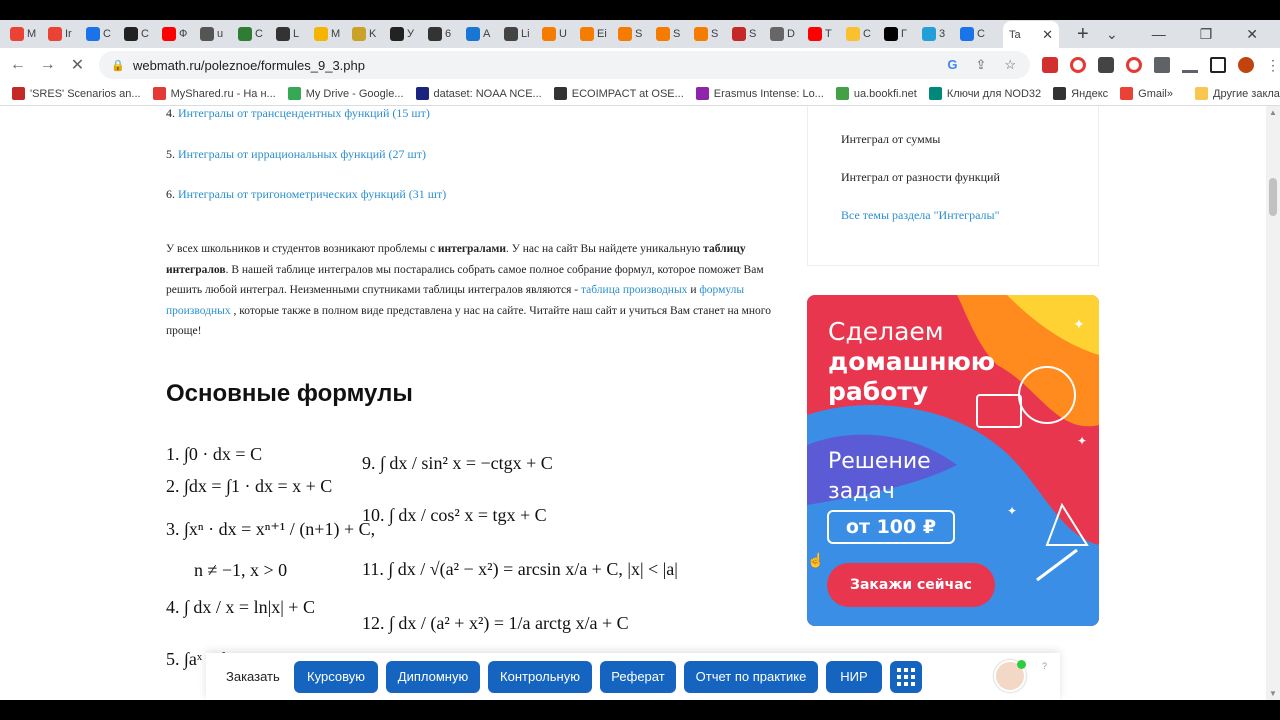  I want to click on order-coursework-button: Курсовую, so click(336, 676).